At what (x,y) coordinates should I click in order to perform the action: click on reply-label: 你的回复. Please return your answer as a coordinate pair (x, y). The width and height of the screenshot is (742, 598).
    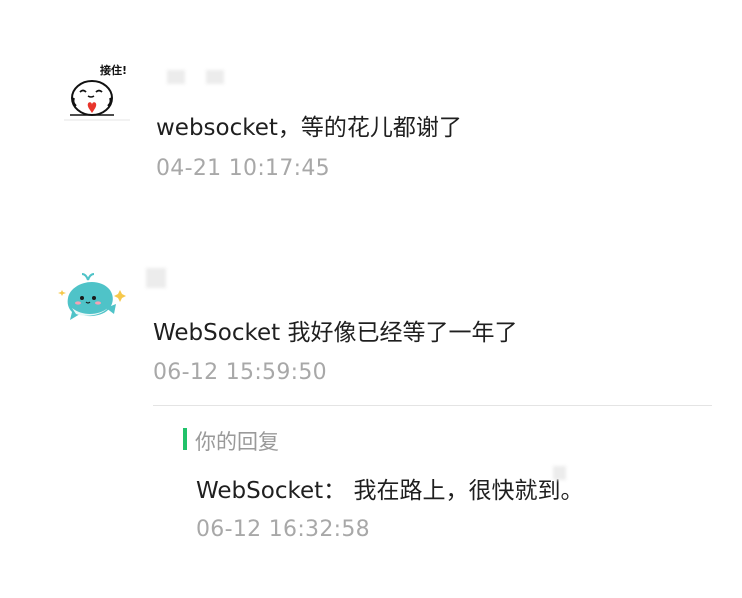
    Looking at the image, I should click on (237, 442).